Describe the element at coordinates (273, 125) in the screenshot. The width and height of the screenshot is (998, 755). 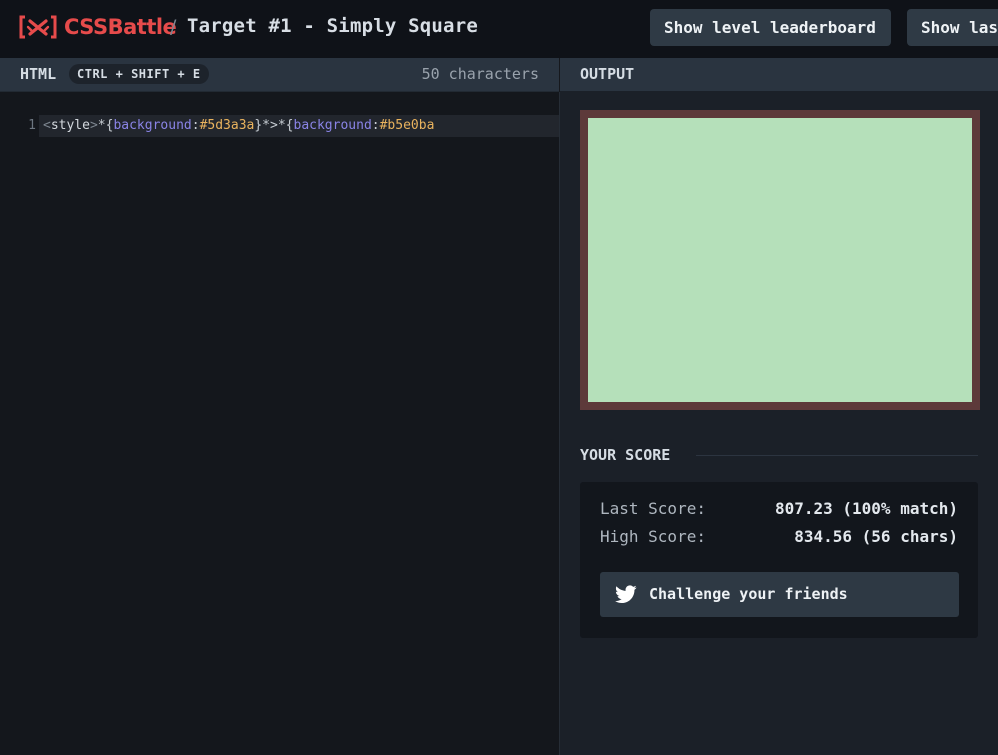
I see `code-token: }*>*{` at that location.